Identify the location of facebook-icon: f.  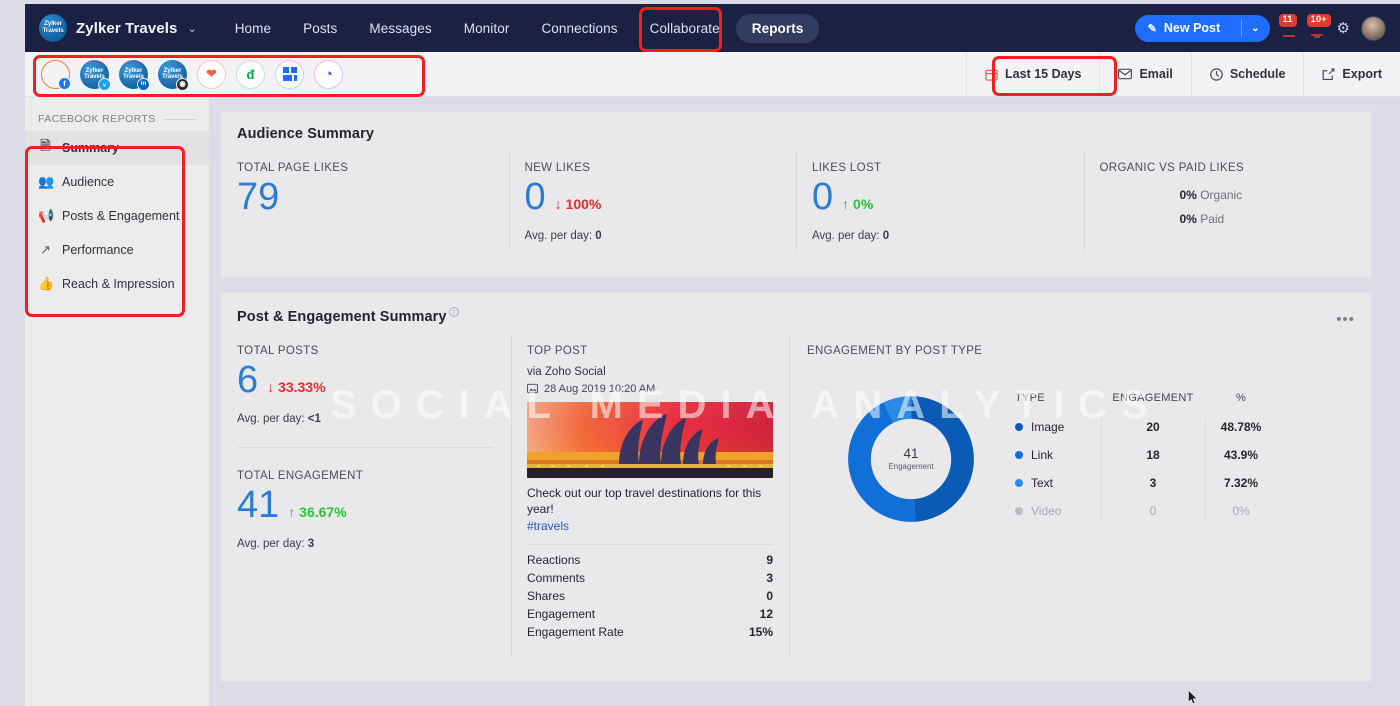
(64, 83).